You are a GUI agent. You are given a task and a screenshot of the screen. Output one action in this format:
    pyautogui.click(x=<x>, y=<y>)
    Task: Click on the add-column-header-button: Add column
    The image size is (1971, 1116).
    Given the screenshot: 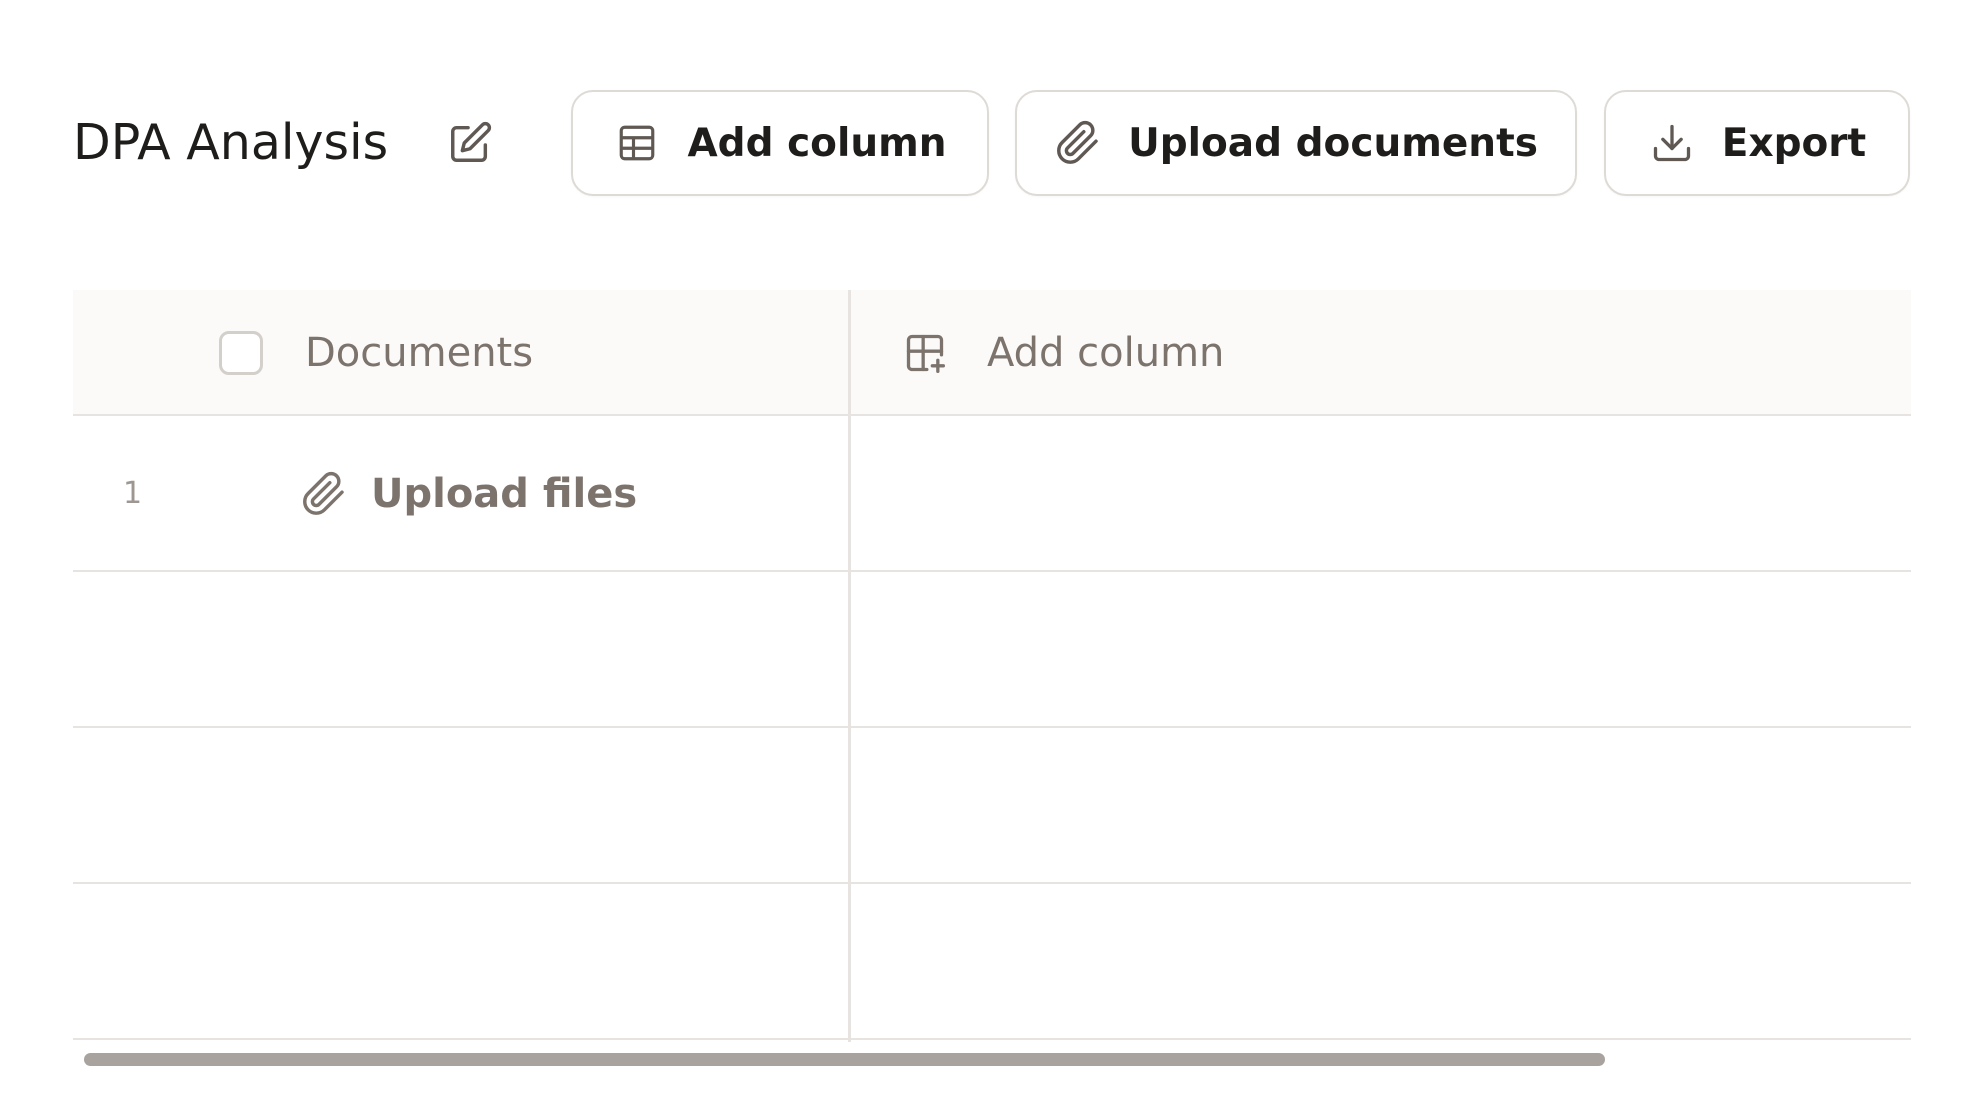 What is the action you would take?
    pyautogui.click(x=1062, y=353)
    